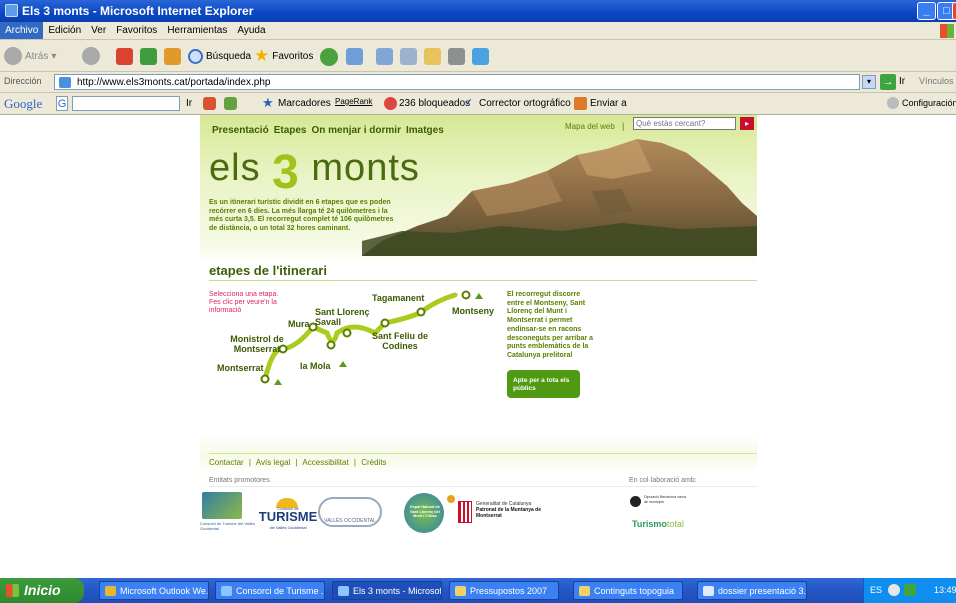 The image size is (956, 603). What do you see at coordinates (42, 590) in the screenshot?
I see `start-button: Inicio` at bounding box center [42, 590].